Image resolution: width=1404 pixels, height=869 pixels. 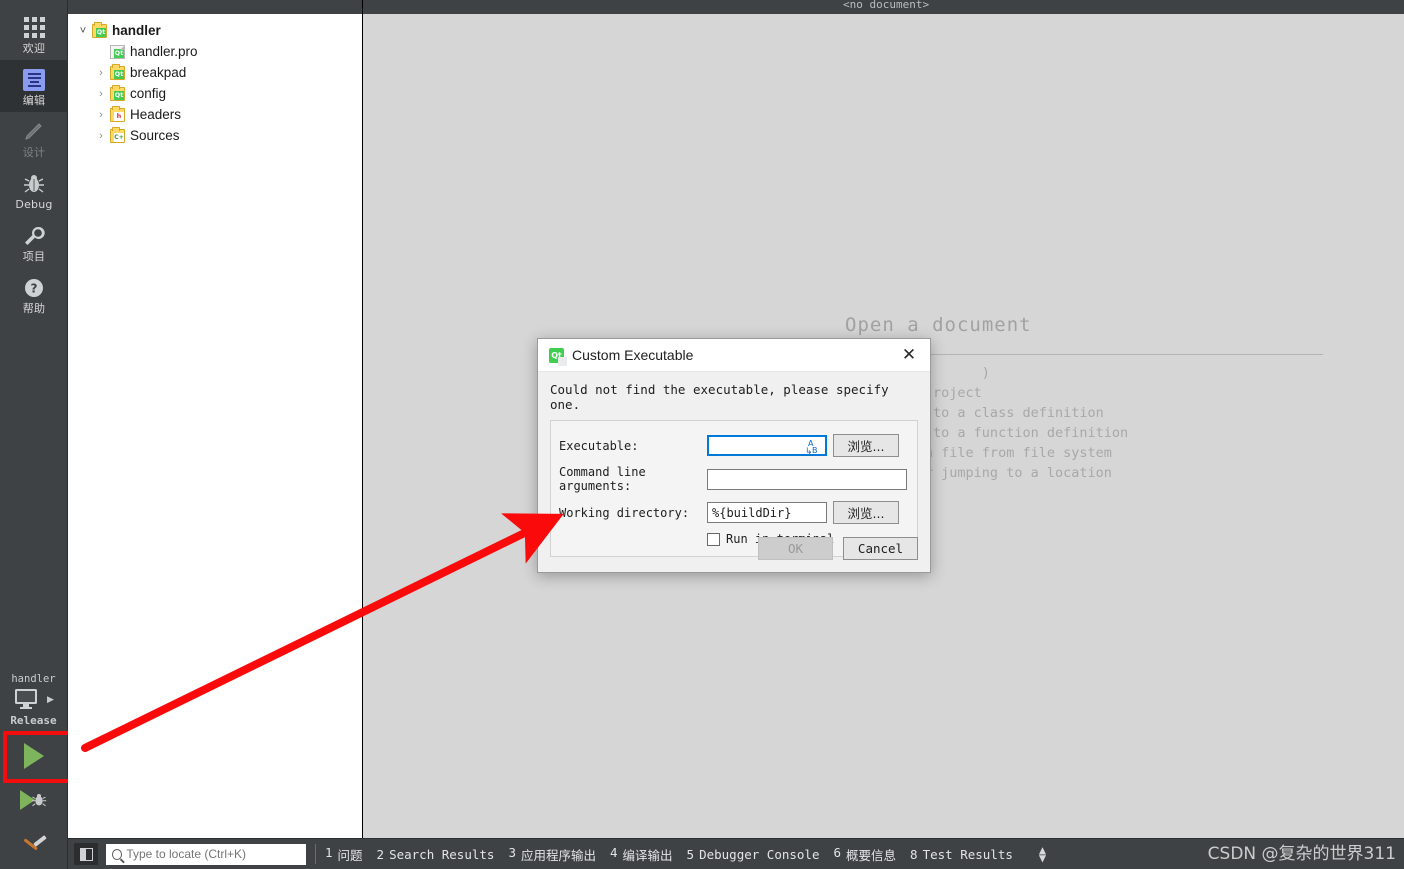 I want to click on command-line-arguments-input, so click(x=807, y=479).